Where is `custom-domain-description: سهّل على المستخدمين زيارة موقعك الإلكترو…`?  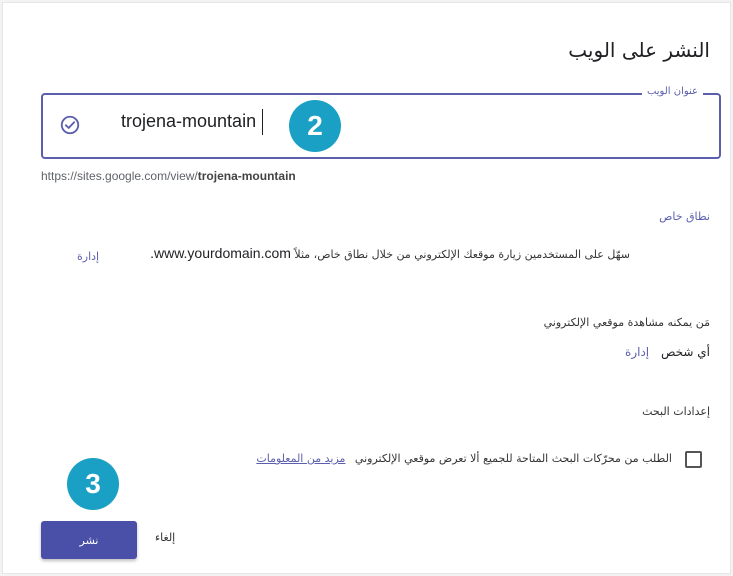 custom-domain-description: سهّل على المستخدمين زيارة موقعك الإلكترو… is located at coordinates (390, 253).